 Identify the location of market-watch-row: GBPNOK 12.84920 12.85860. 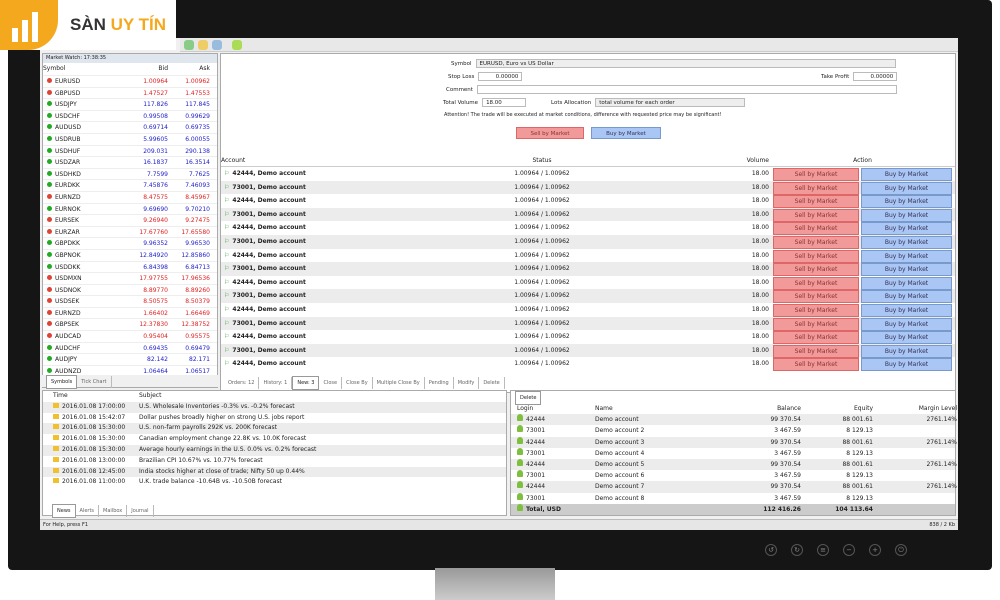
(130, 256).